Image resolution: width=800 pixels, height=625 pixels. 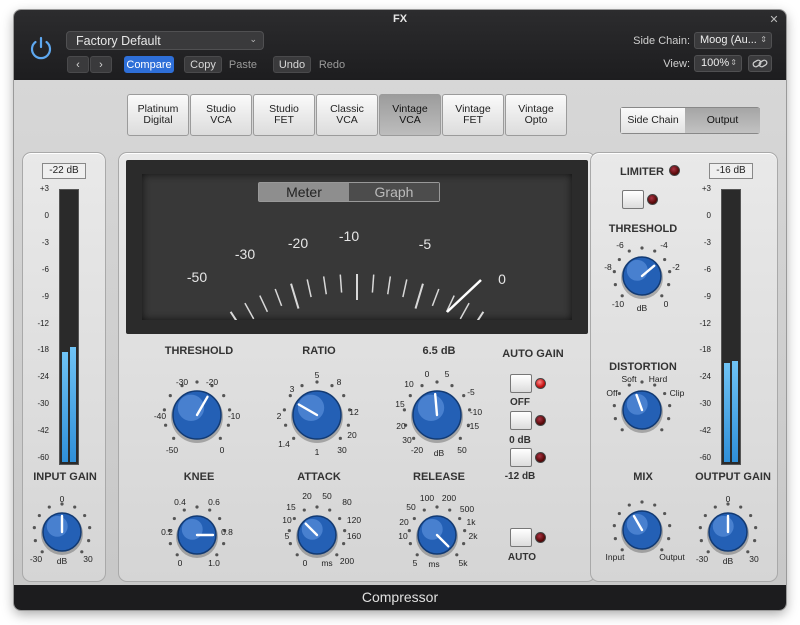 What do you see at coordinates (642, 530) in the screenshot?
I see `mix-knob: Input Output` at bounding box center [642, 530].